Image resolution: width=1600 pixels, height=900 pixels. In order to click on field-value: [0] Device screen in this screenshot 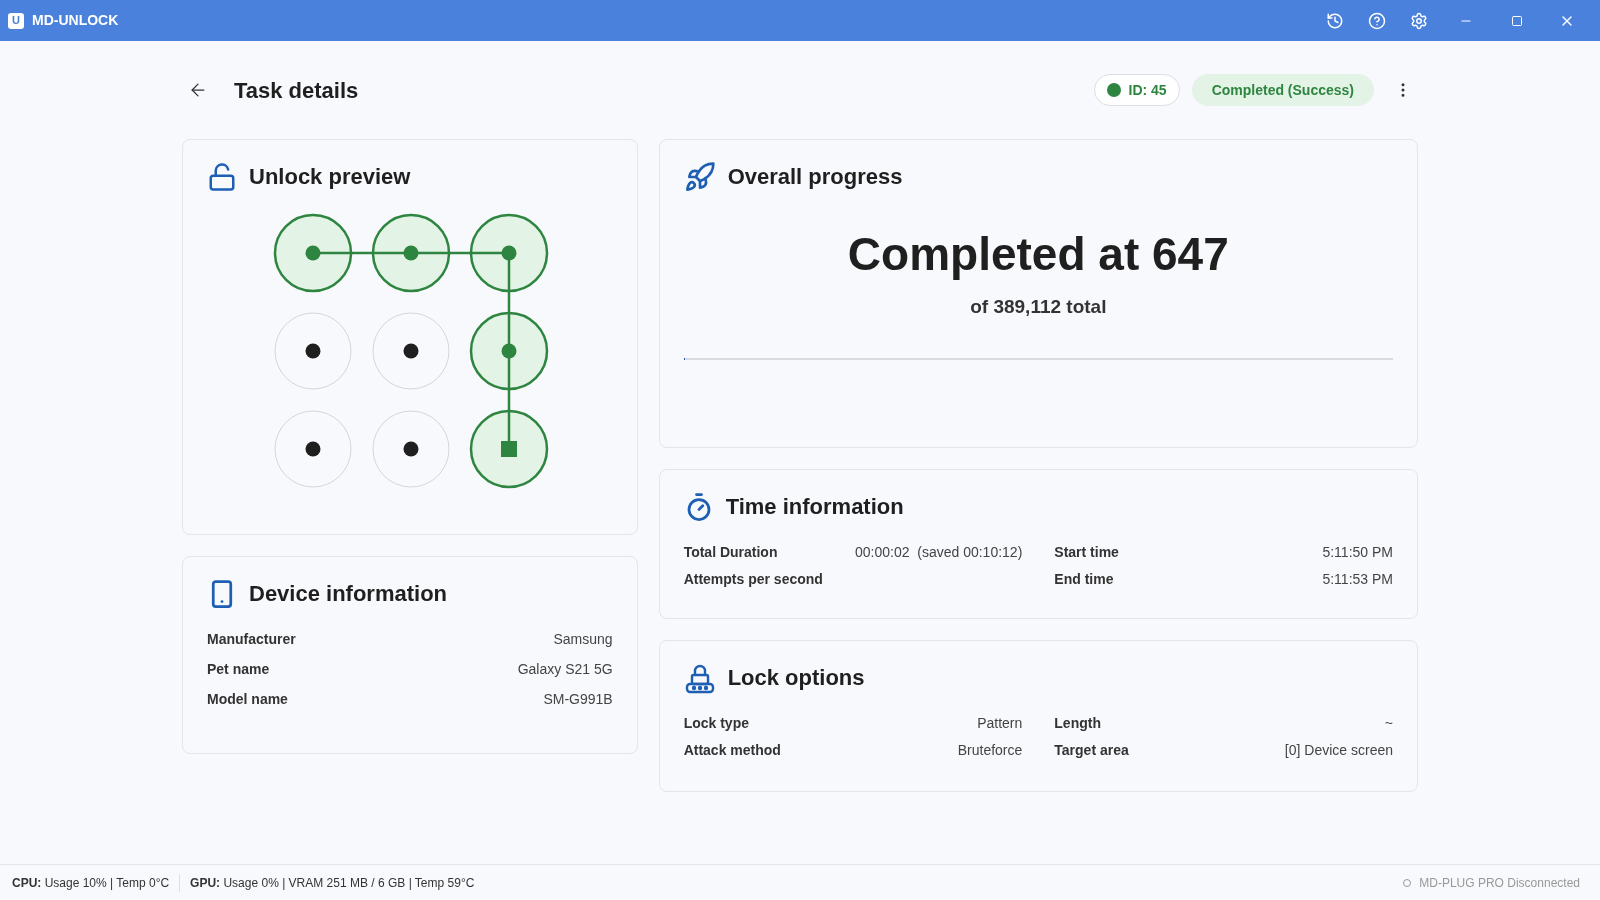, I will do `click(1338, 750)`.